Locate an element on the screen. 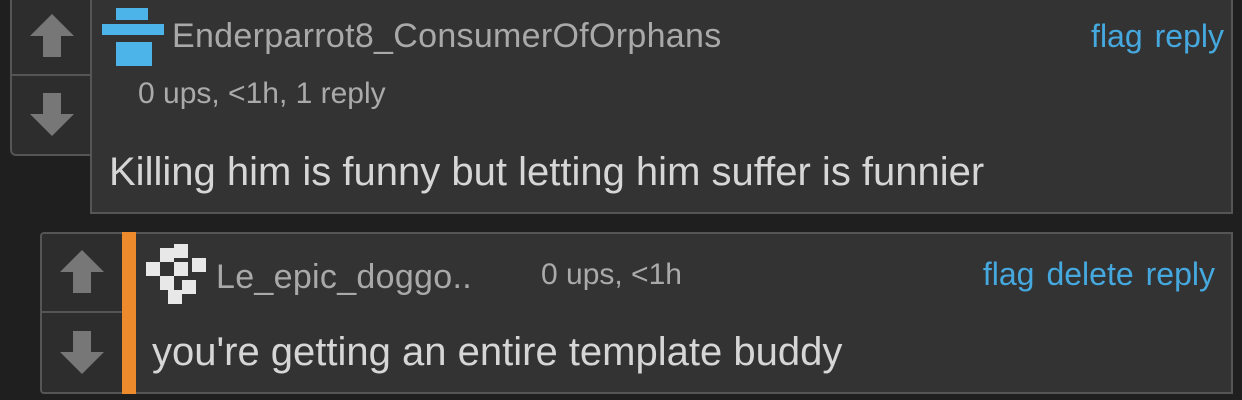 The height and width of the screenshot is (400, 1242). comment-username: Le_epic_doggo.. is located at coordinates (344, 277).